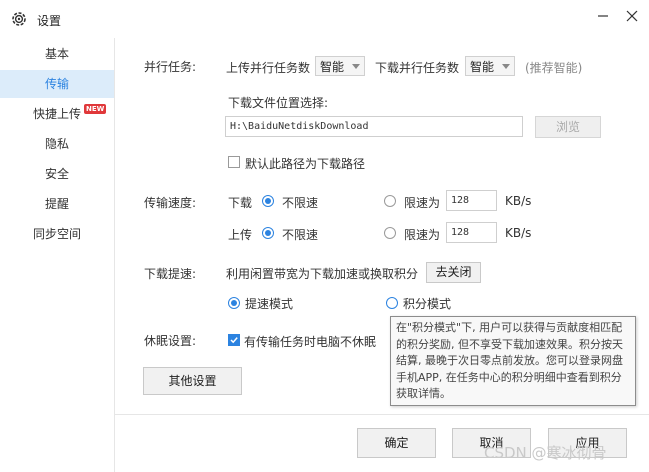 This screenshot has height=472, width=649. I want to click on default-path-checkbox, so click(234, 162).